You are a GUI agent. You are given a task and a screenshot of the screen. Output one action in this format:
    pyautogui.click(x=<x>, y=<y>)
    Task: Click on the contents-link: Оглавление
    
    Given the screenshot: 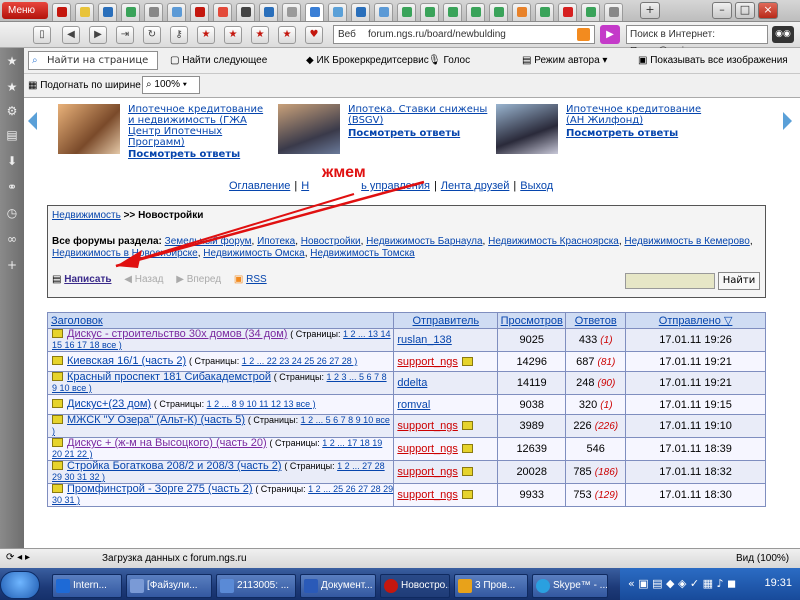 What is the action you would take?
    pyautogui.click(x=259, y=186)
    